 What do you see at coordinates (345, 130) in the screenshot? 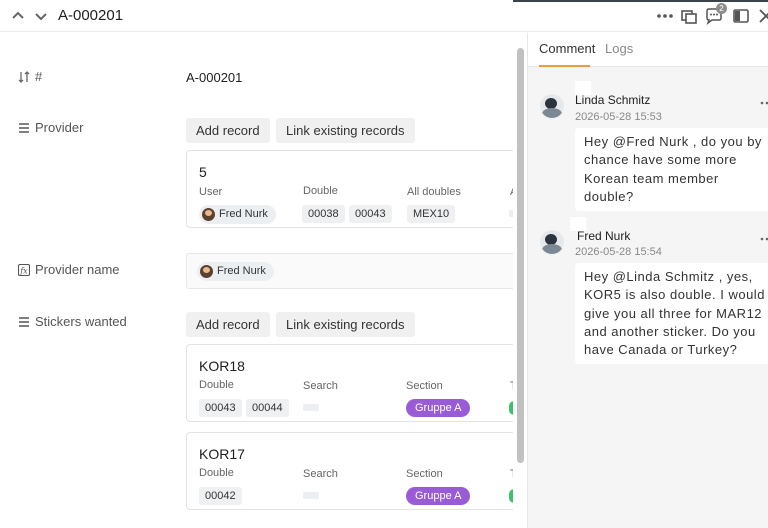
I see `provider-link-records-button: Link existing records` at bounding box center [345, 130].